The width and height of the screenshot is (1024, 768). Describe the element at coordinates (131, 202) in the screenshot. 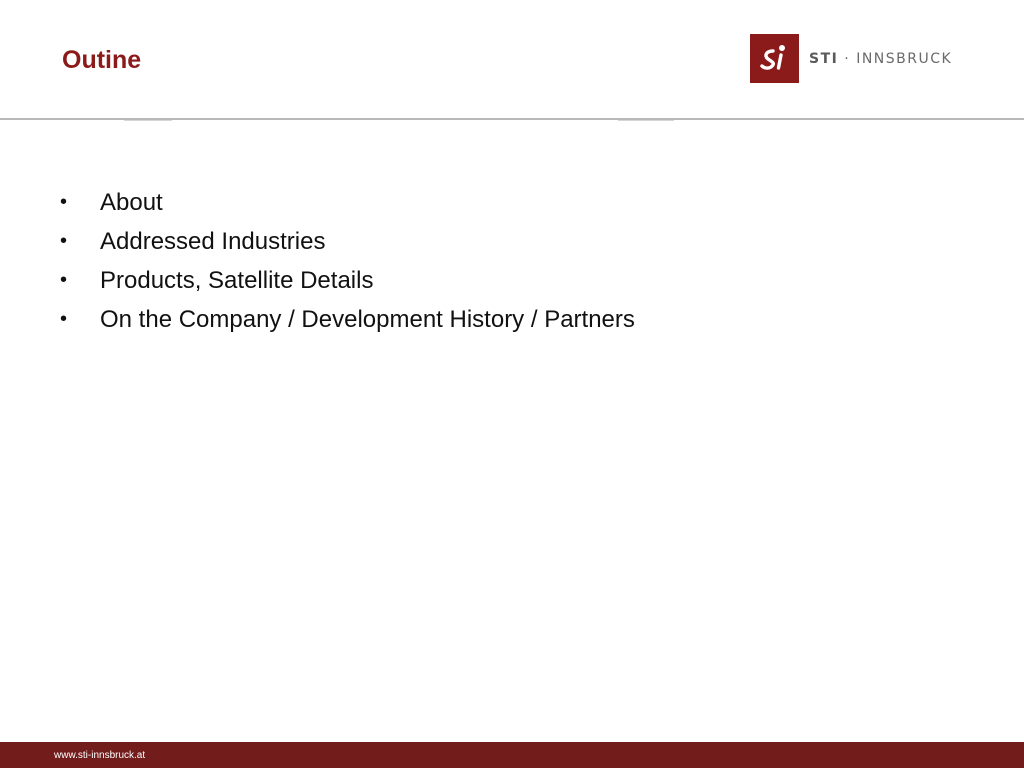

I see `list-item-text: About` at that location.